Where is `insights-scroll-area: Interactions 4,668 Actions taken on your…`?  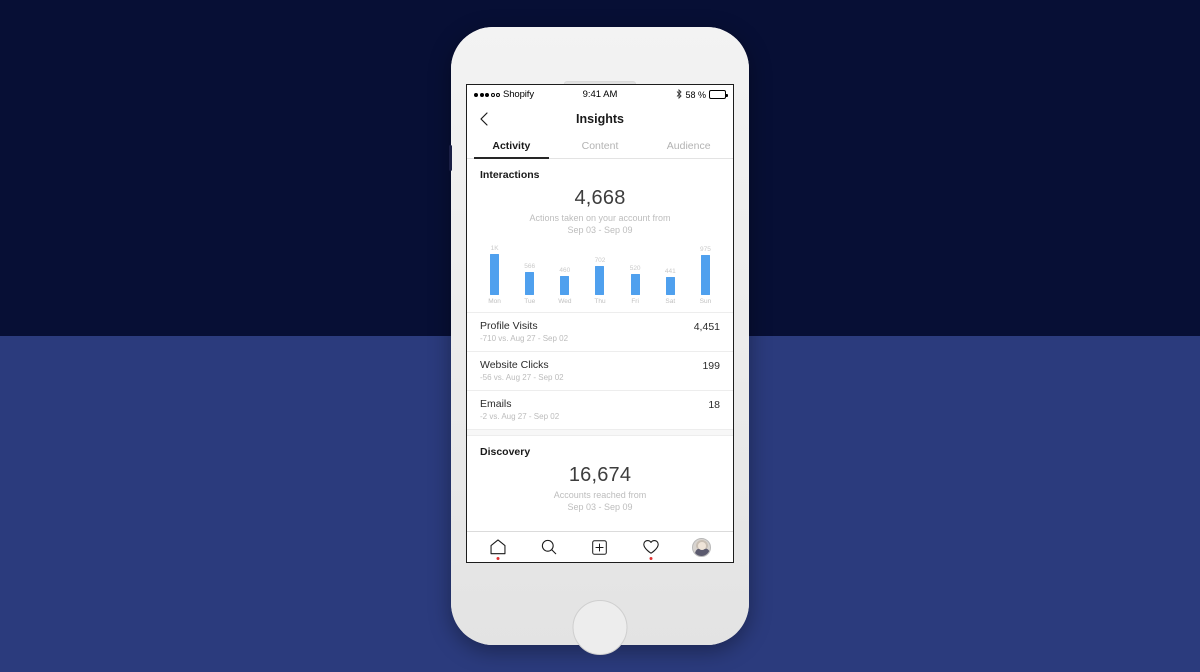 insights-scroll-area: Interactions 4,668 Actions taken on your… is located at coordinates (600, 345).